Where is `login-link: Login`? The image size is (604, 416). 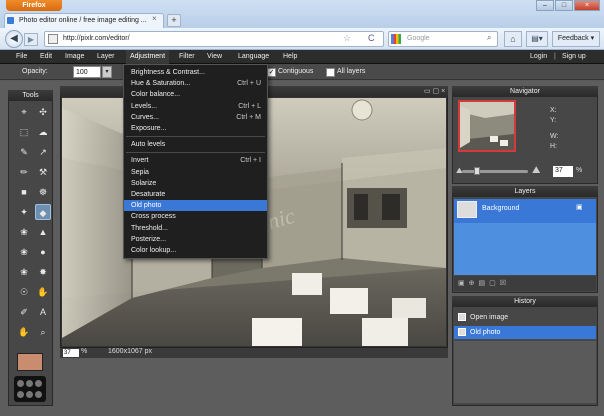
login-link: Login is located at coordinates (538, 57).